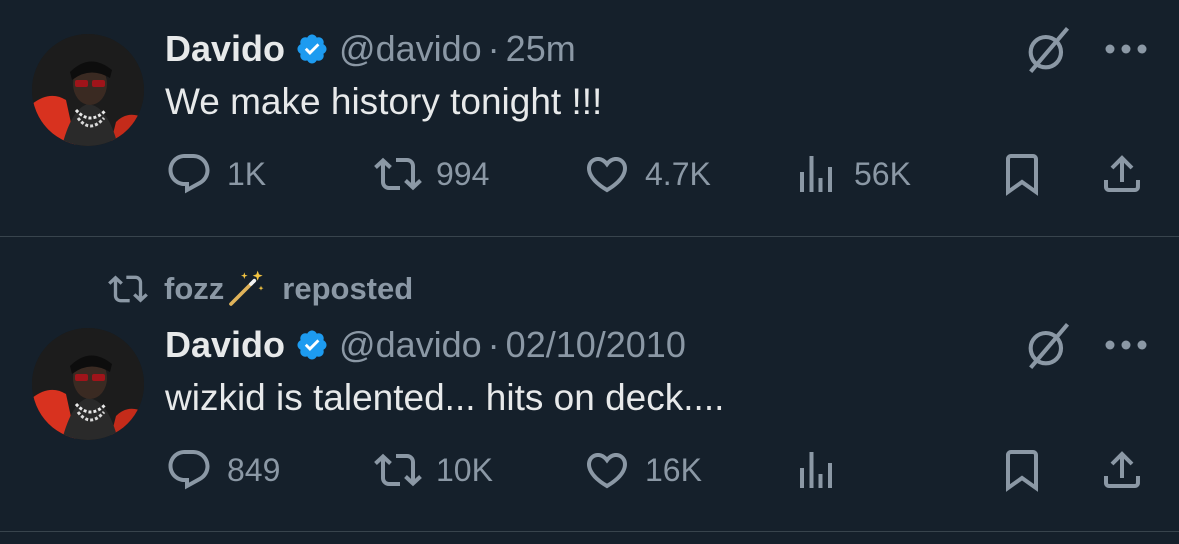 This screenshot has height=544, width=1179. What do you see at coordinates (215, 174) in the screenshot?
I see `reply-button: 1K` at bounding box center [215, 174].